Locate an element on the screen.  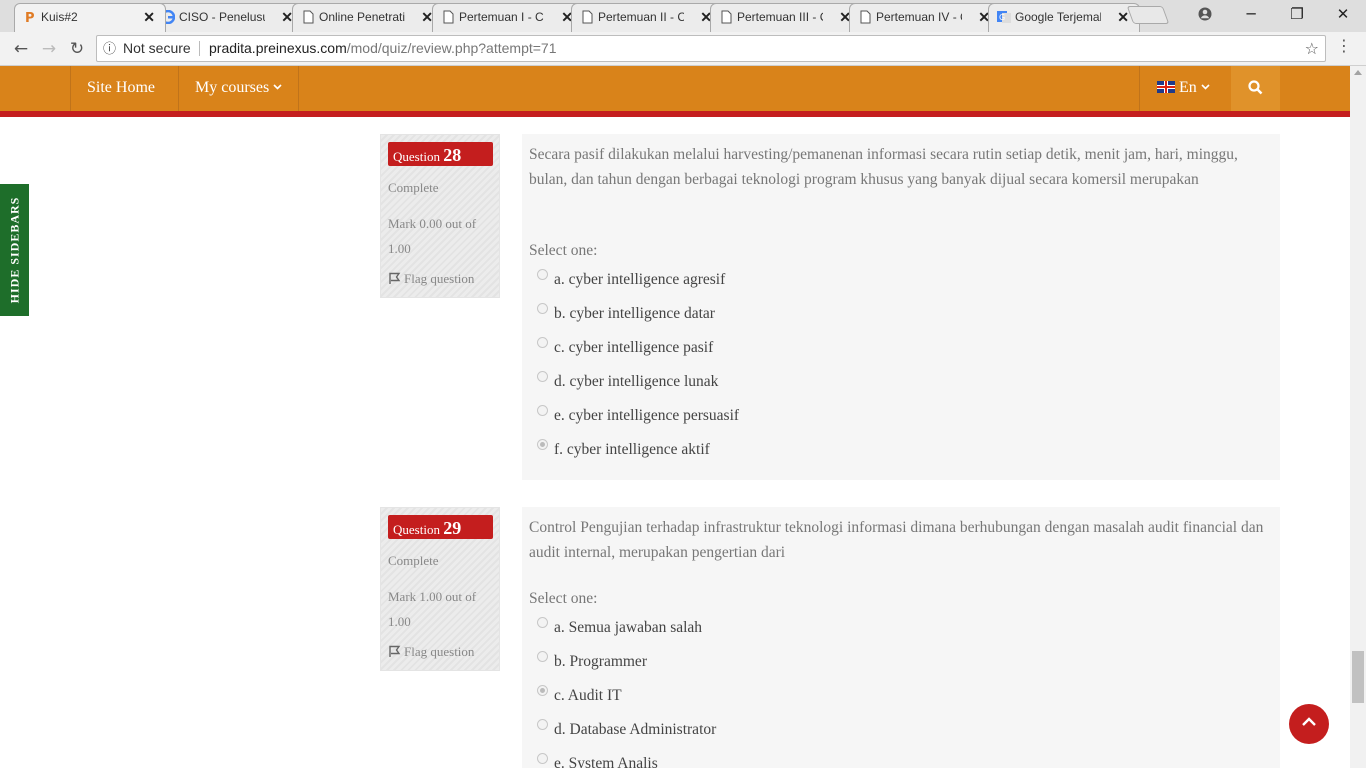
nav-site-home: Site Home is located at coordinates (120, 88).